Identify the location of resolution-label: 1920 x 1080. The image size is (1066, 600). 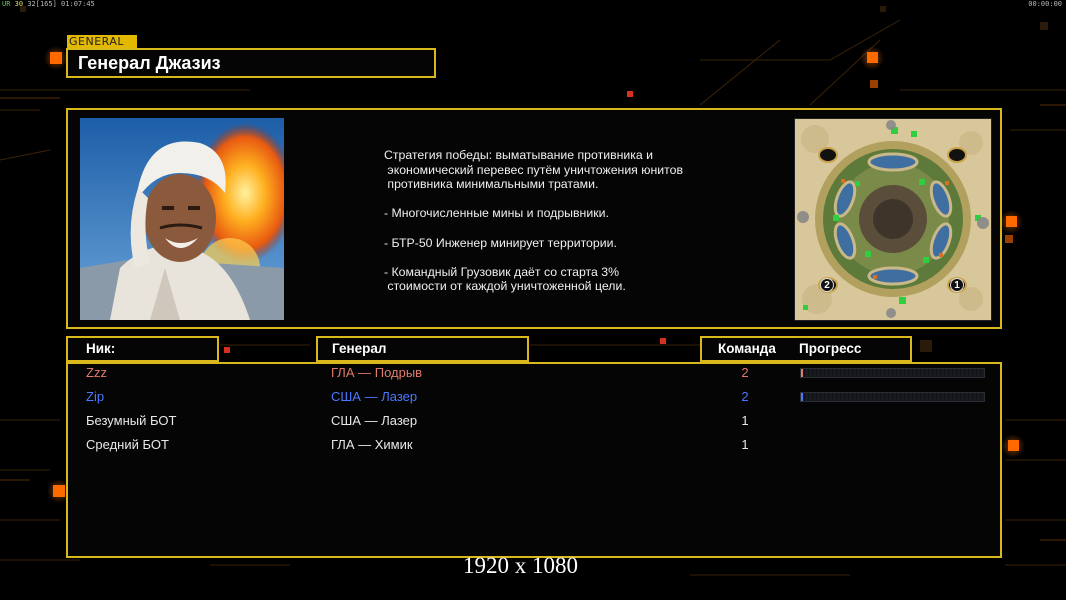
(520, 565).